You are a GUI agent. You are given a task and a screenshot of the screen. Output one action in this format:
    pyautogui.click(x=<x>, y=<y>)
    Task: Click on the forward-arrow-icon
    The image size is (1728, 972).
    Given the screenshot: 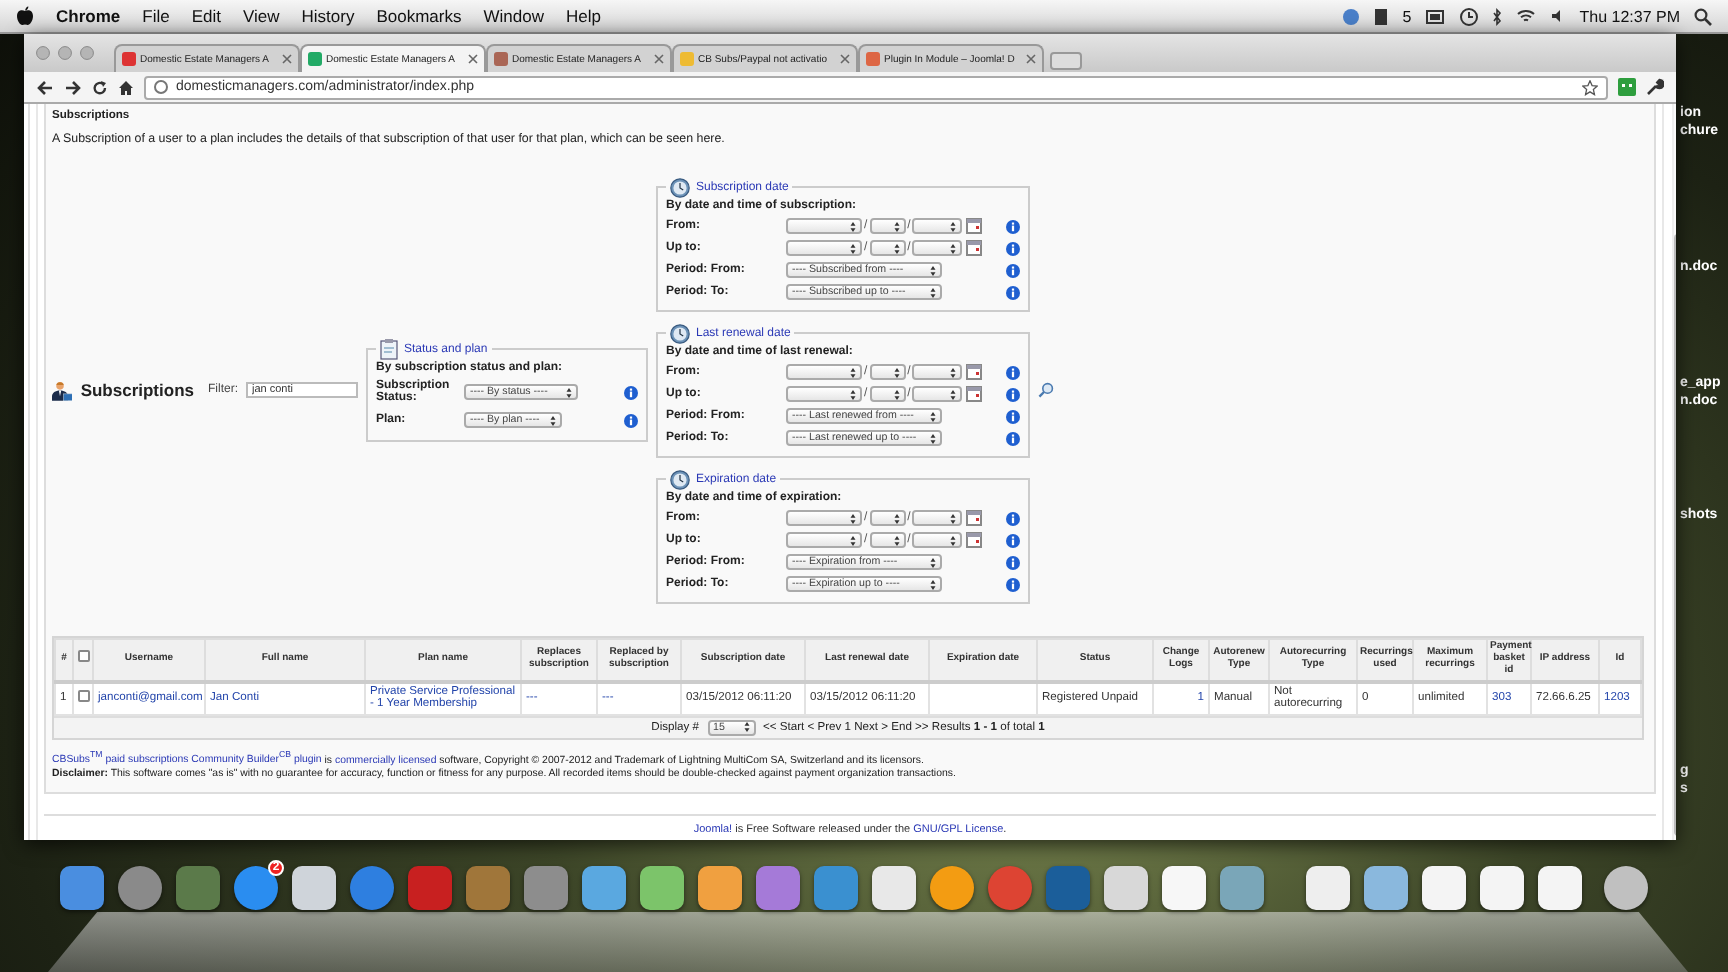 What is the action you would take?
    pyautogui.click(x=73, y=87)
    